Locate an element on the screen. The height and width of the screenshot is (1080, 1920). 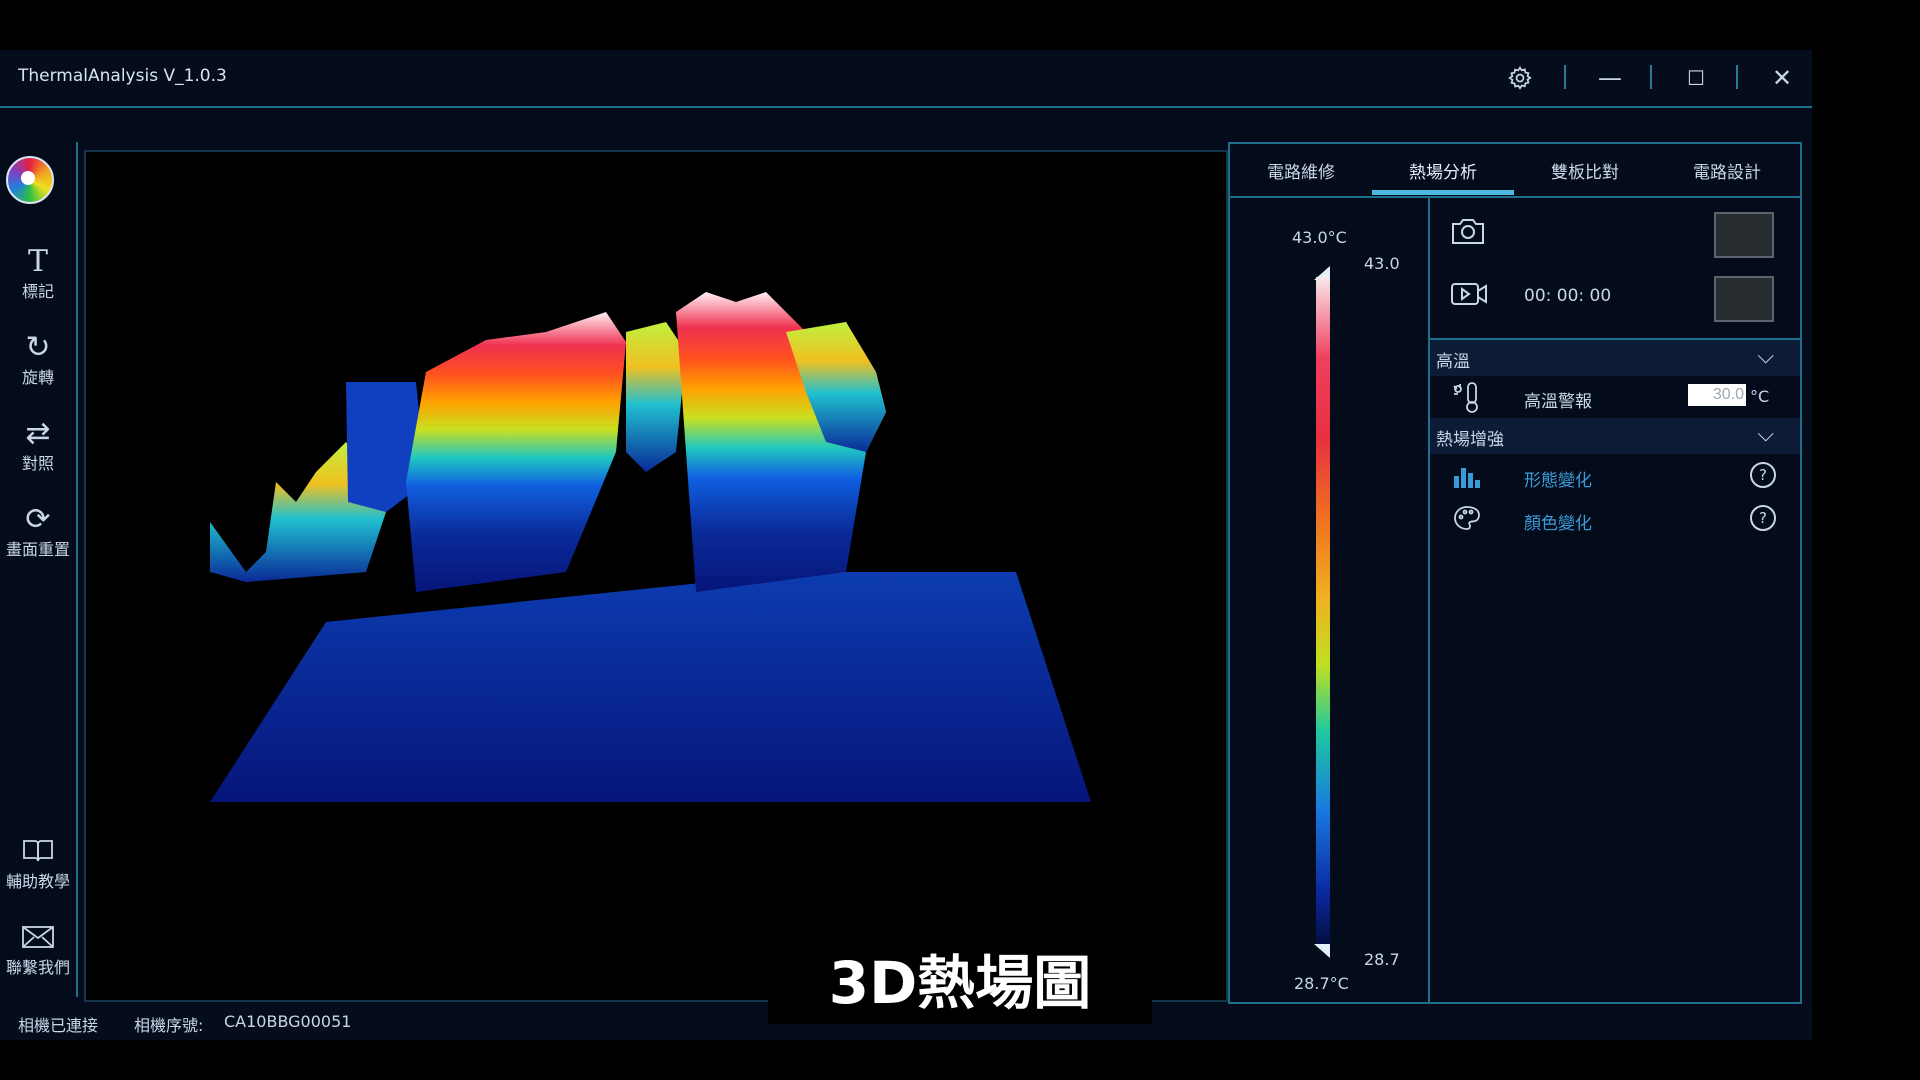
thermometer-alarm-icon is located at coordinates (1468, 399).